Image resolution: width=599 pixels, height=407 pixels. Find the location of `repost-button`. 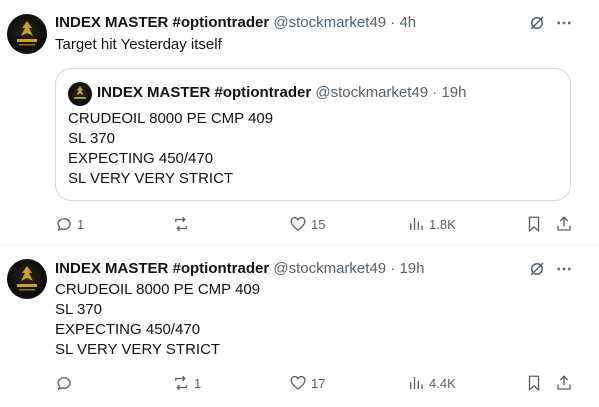

repost-button is located at coordinates (183, 224).